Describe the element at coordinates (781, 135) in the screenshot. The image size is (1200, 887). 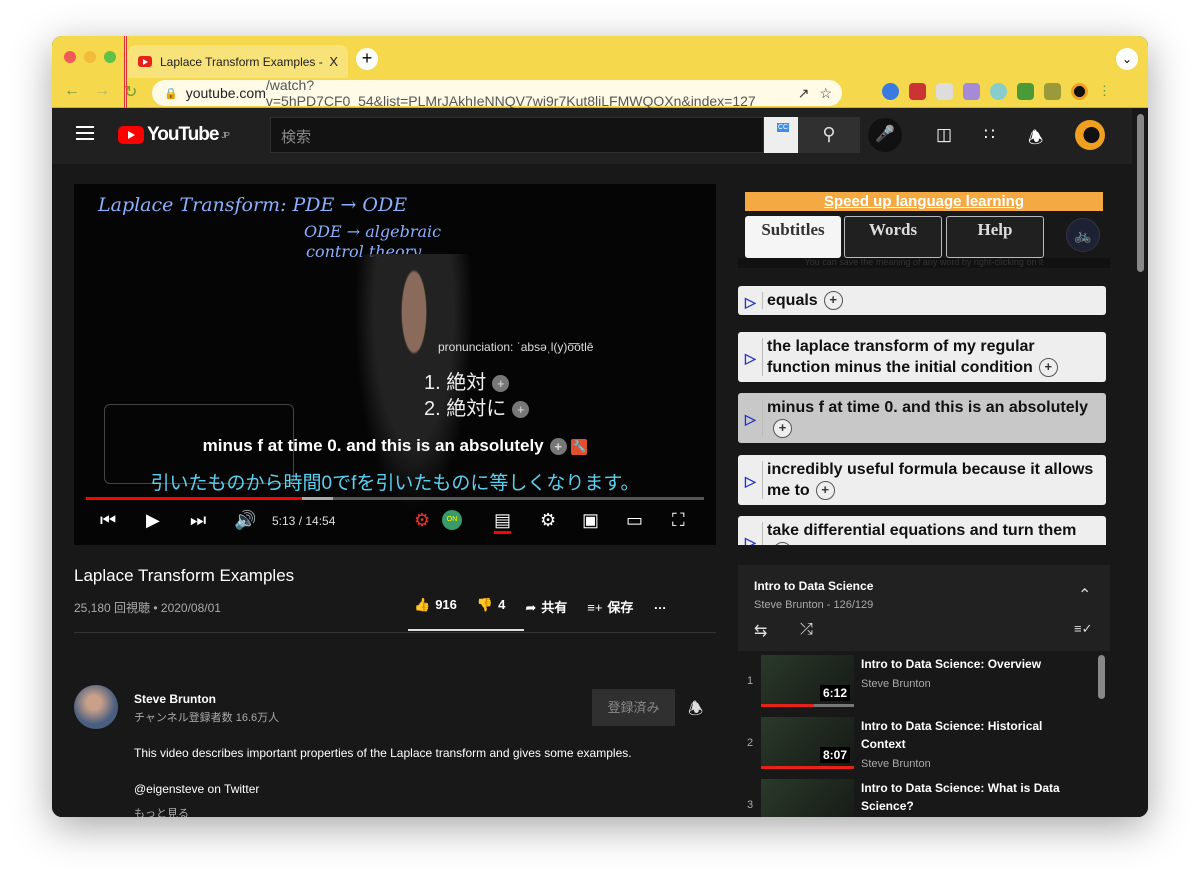
I see `subtitle-search-extension-icon` at that location.